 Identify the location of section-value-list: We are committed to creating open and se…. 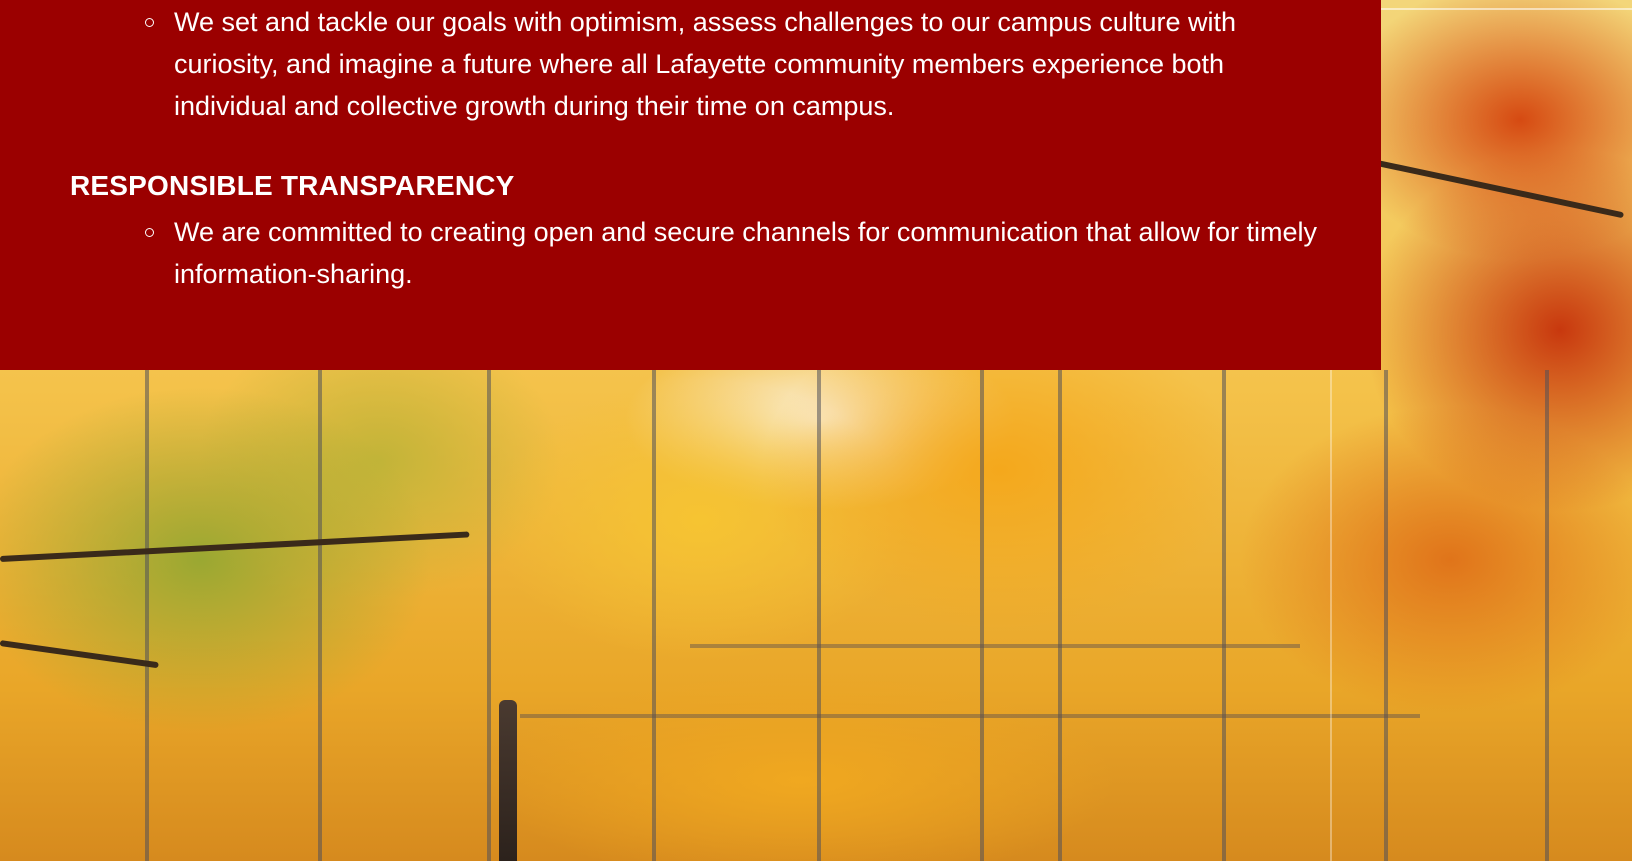
(690, 253).